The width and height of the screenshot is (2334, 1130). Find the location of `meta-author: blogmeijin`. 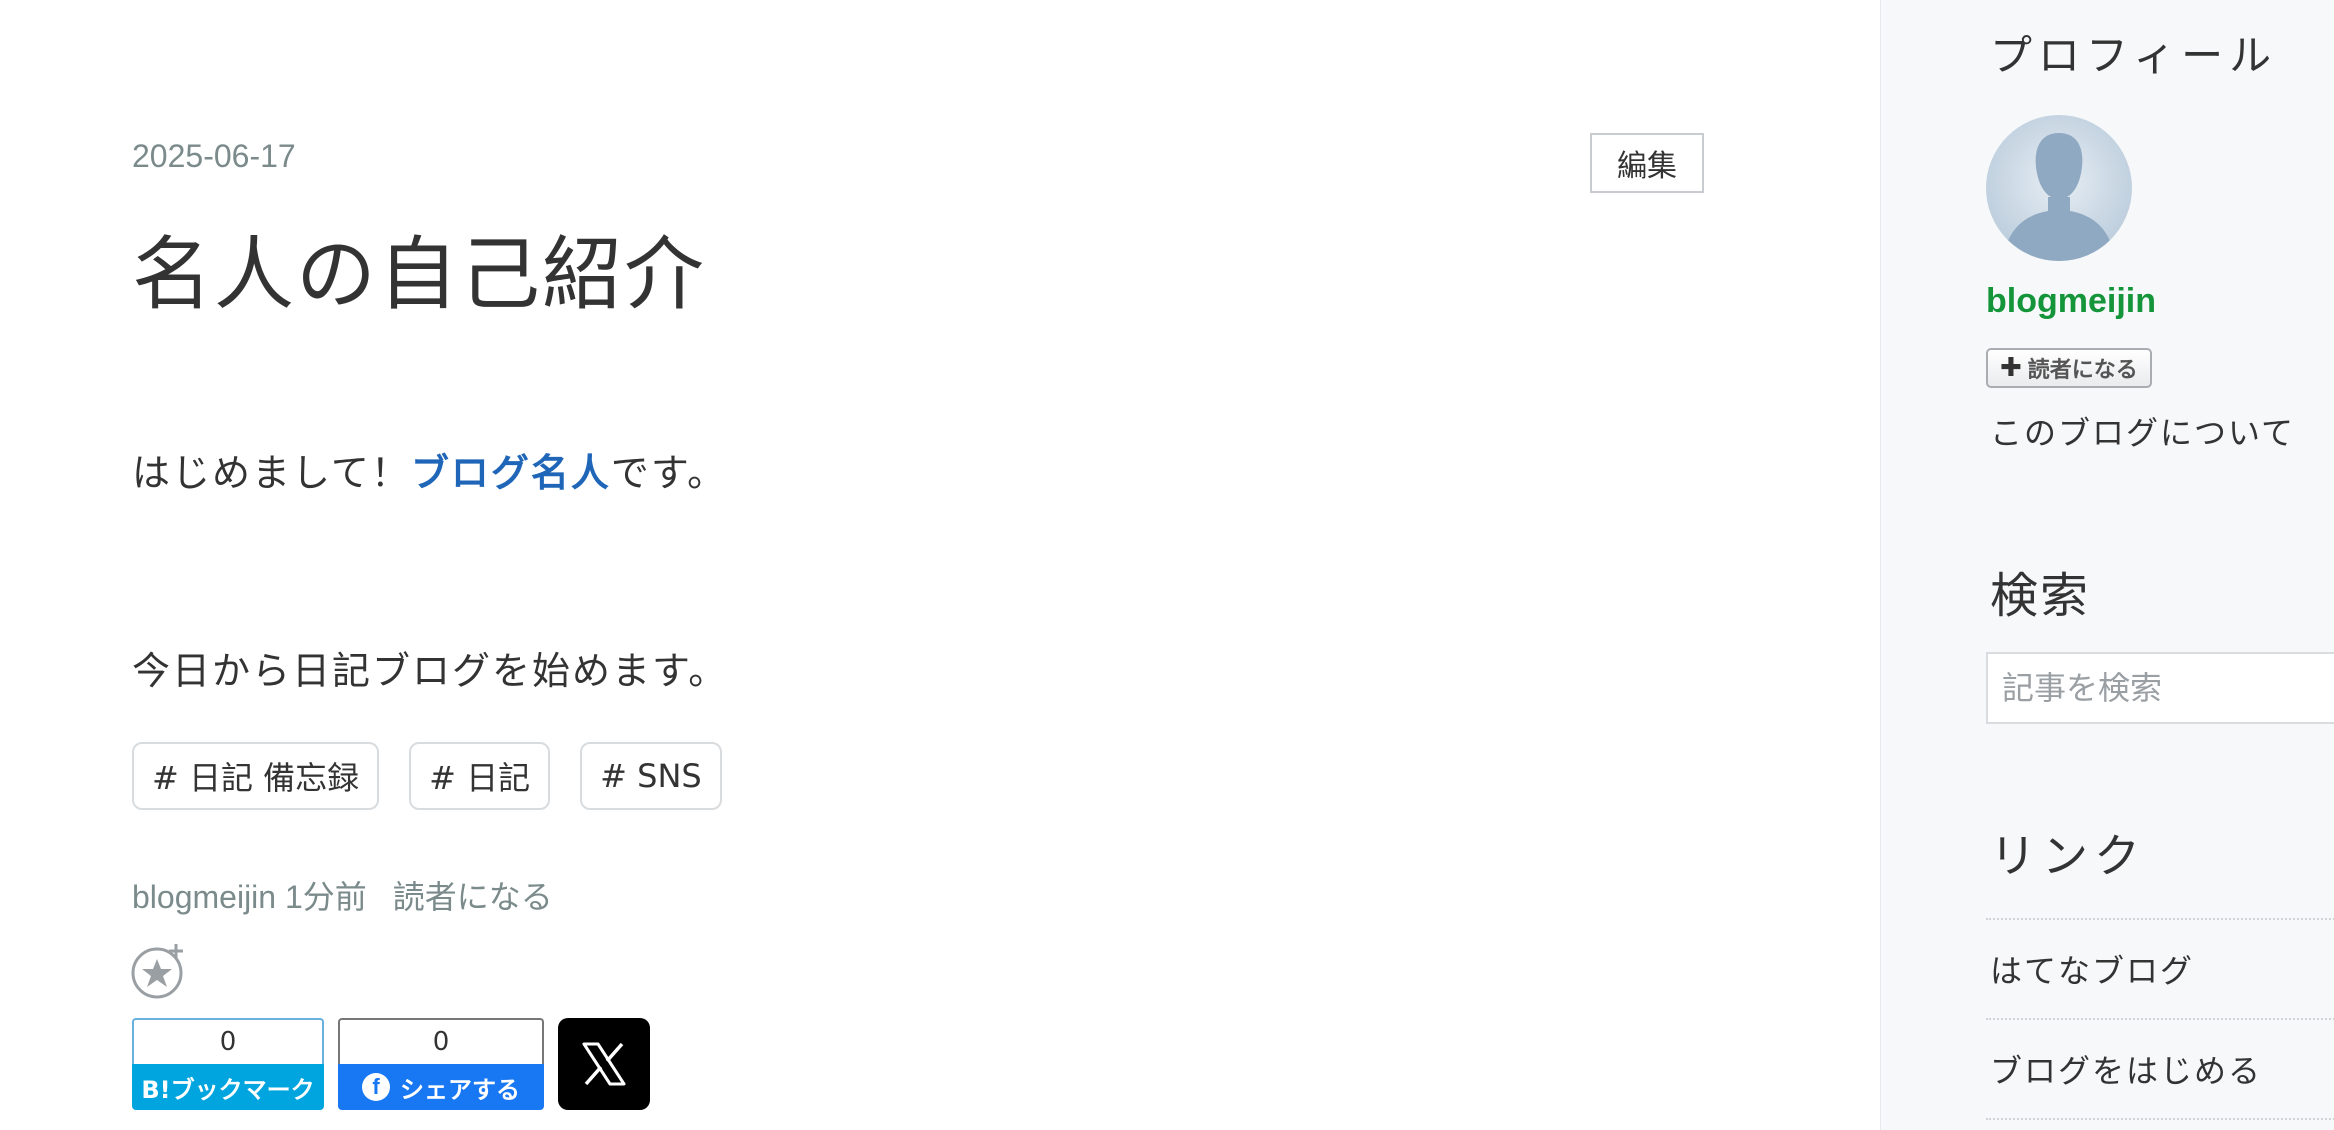

meta-author: blogmeijin is located at coordinates (204, 897).